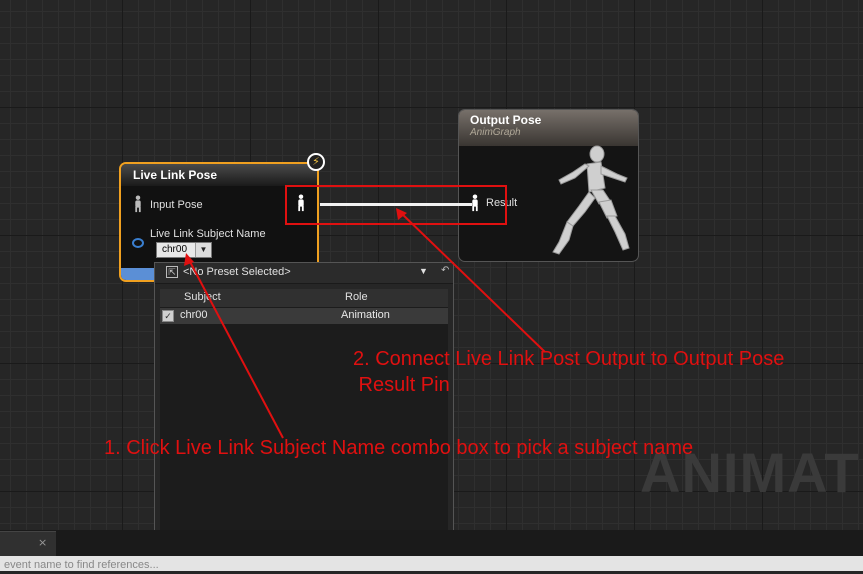 This screenshot has height=574, width=863. What do you see at coordinates (28, 543) in the screenshot?
I see `bottom-tab` at bounding box center [28, 543].